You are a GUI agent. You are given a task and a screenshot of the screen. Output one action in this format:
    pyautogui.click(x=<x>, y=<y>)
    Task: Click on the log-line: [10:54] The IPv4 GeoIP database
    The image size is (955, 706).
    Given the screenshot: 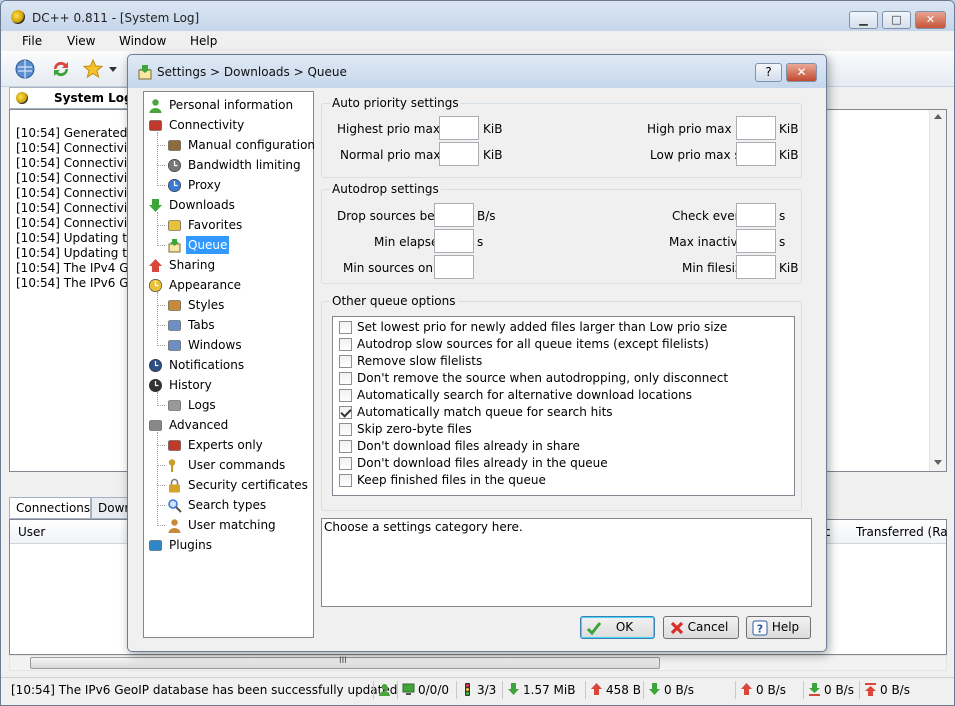 What is the action you would take?
    pyautogui.click(x=74, y=268)
    